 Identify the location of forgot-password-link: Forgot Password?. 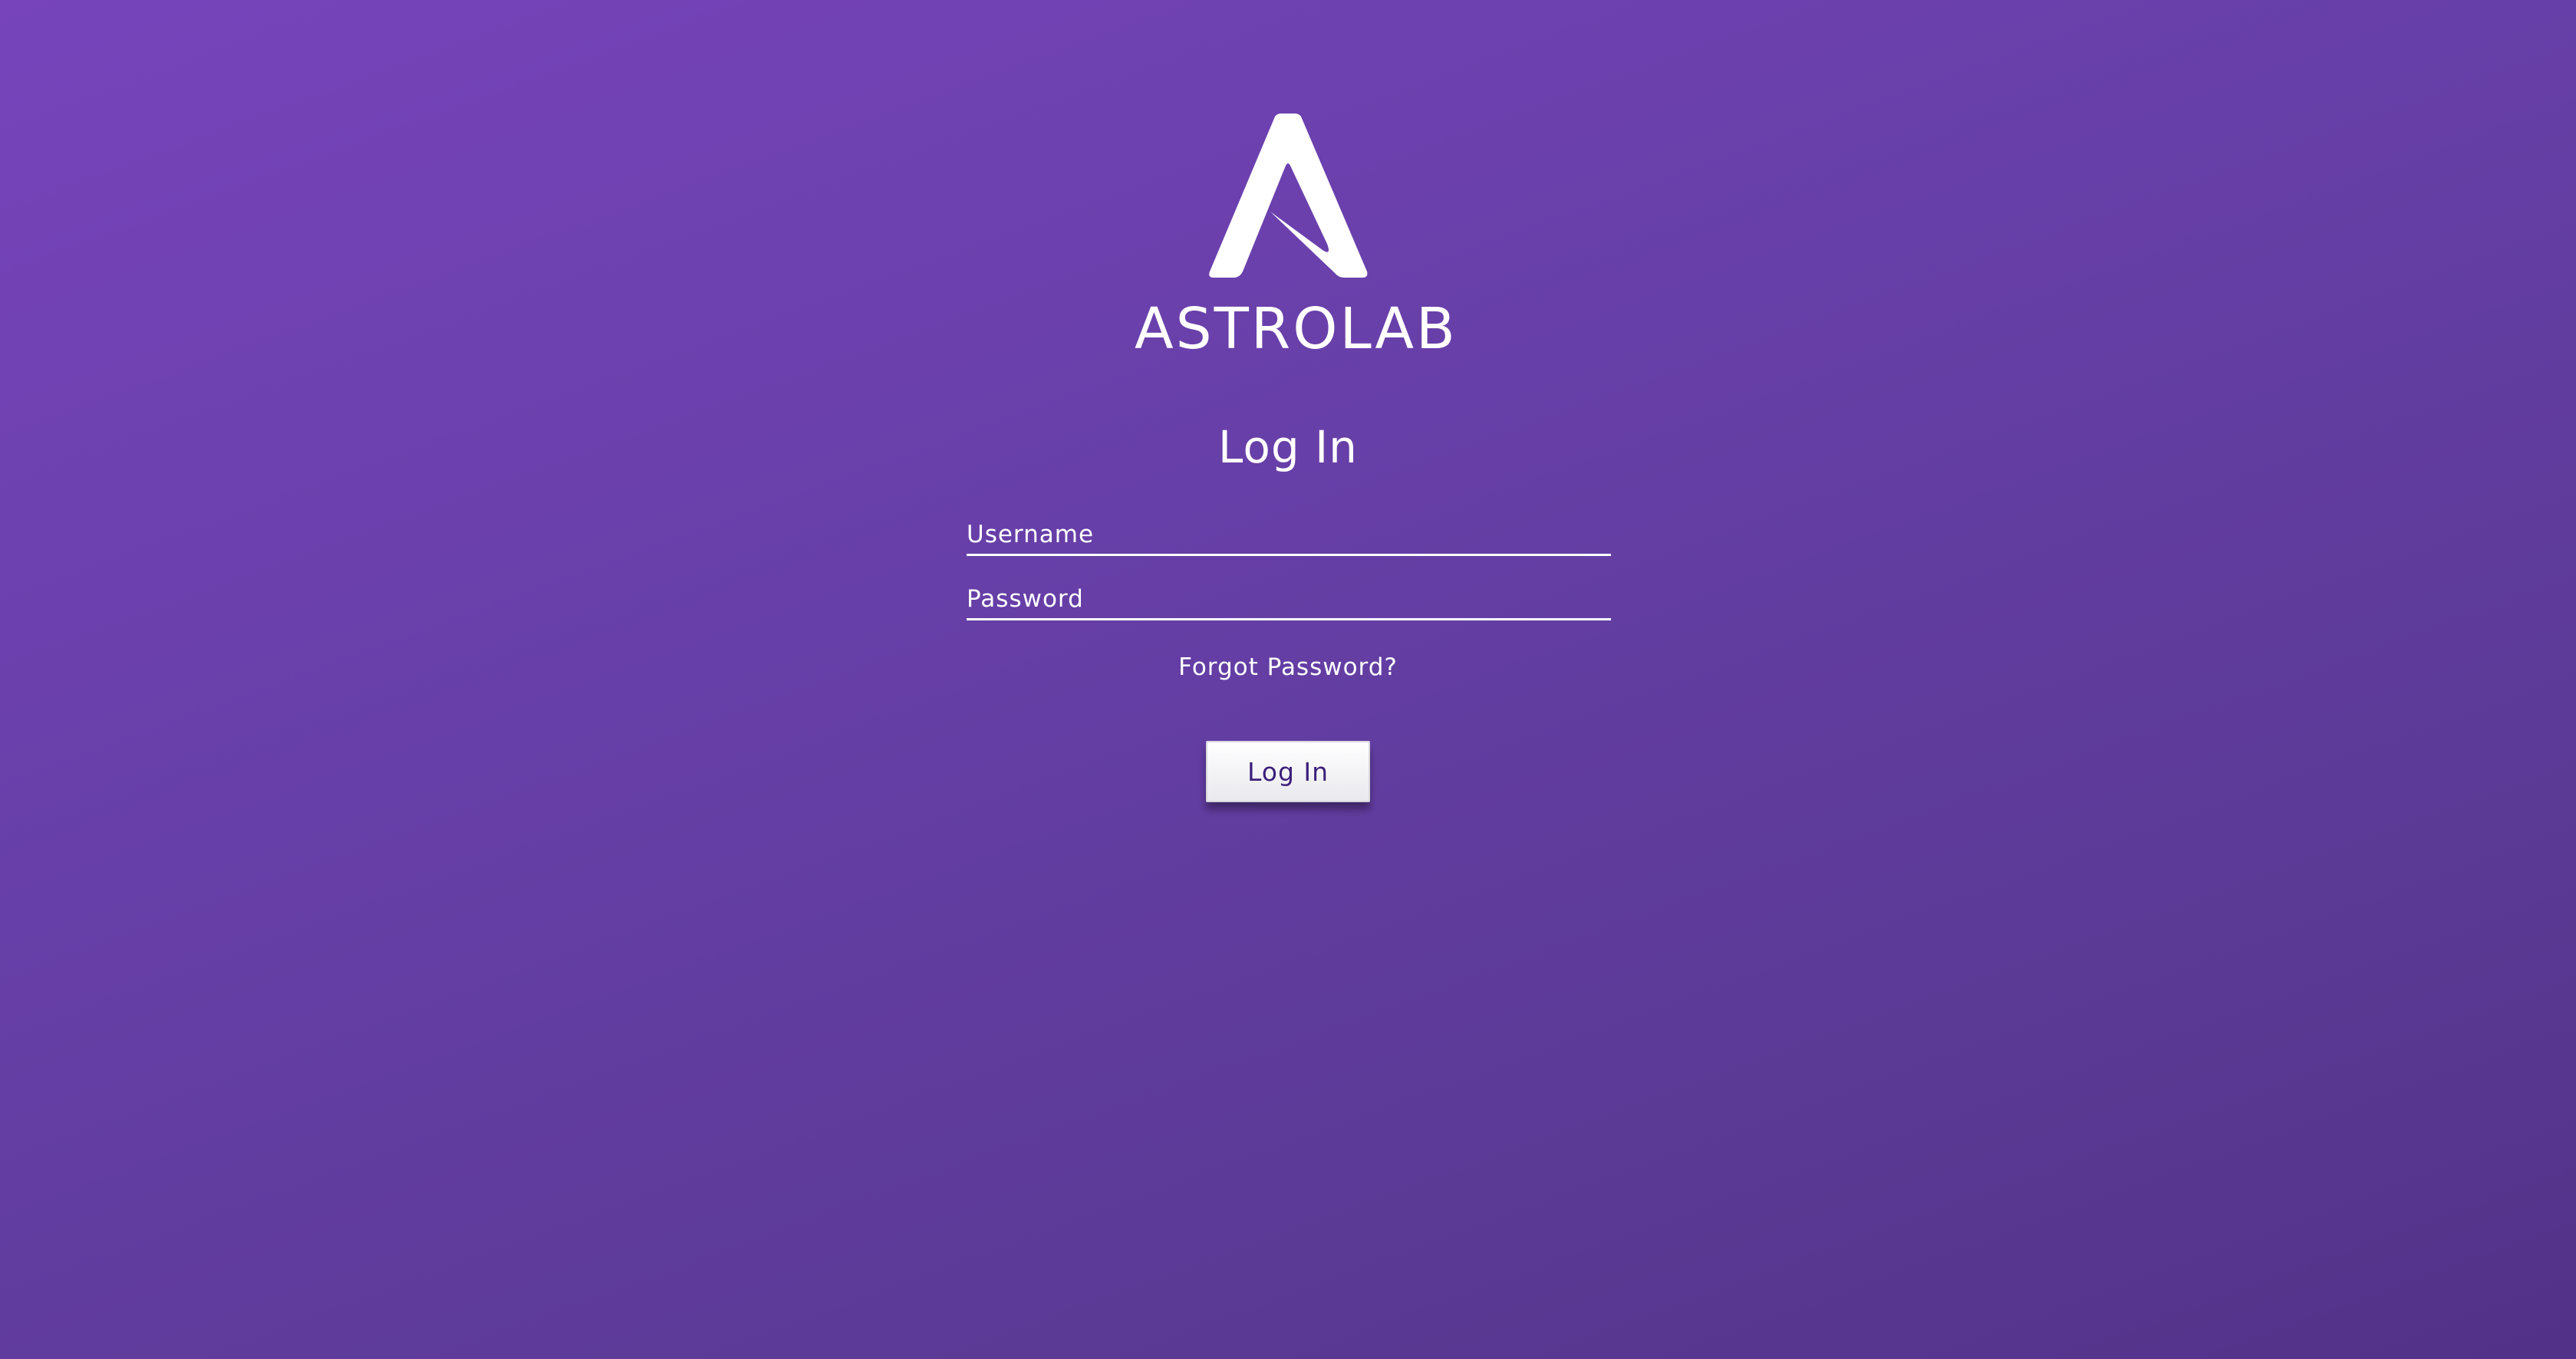
(1288, 667).